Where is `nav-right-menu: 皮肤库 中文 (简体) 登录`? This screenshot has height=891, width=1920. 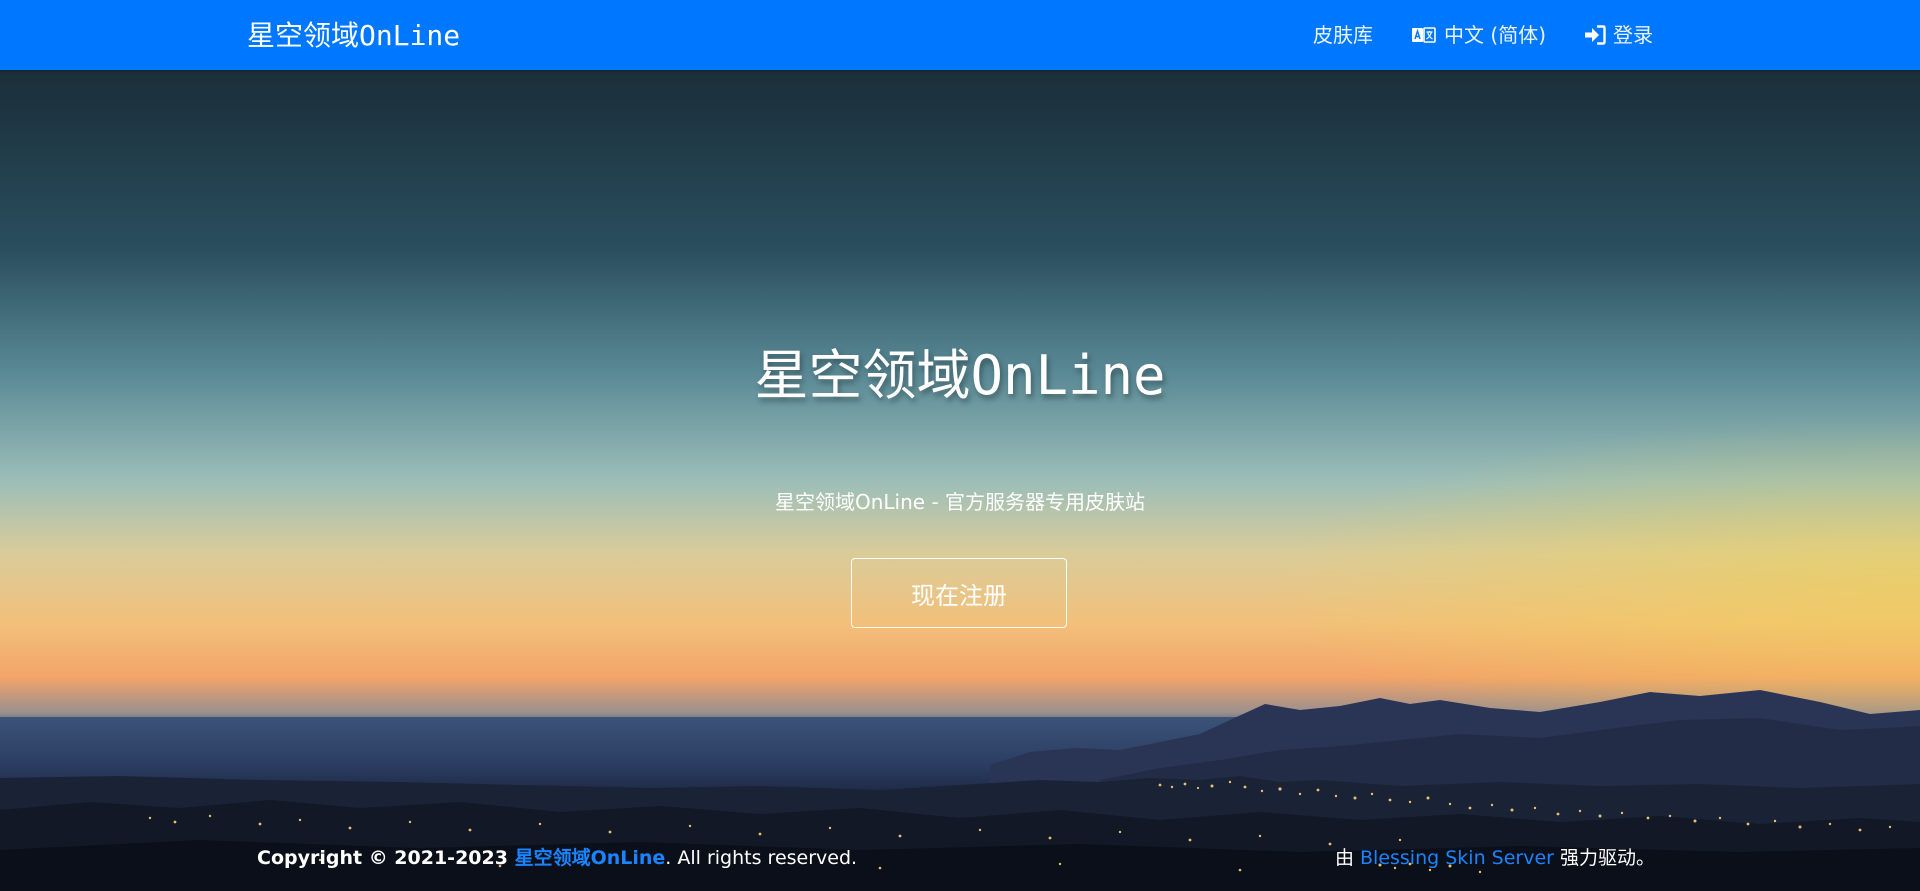
nav-right-menu: 皮肤库 中文 (简体) 登录 is located at coordinates (1483, 35).